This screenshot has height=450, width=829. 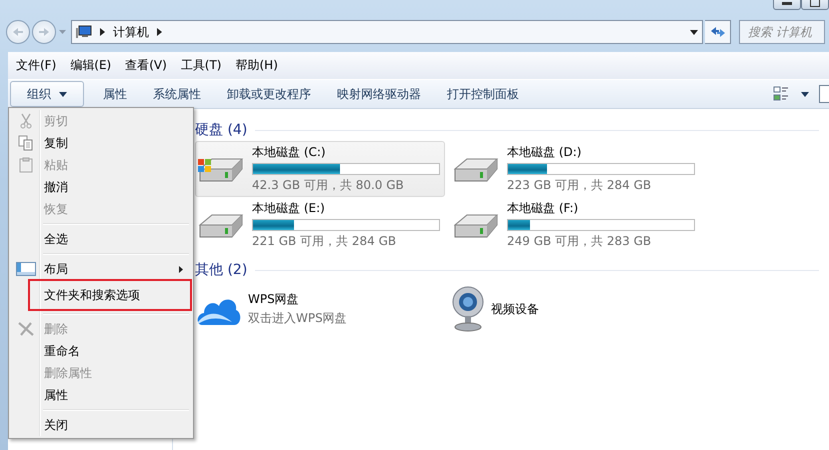 I want to click on menu-bar-item: 查看(V), so click(x=146, y=65).